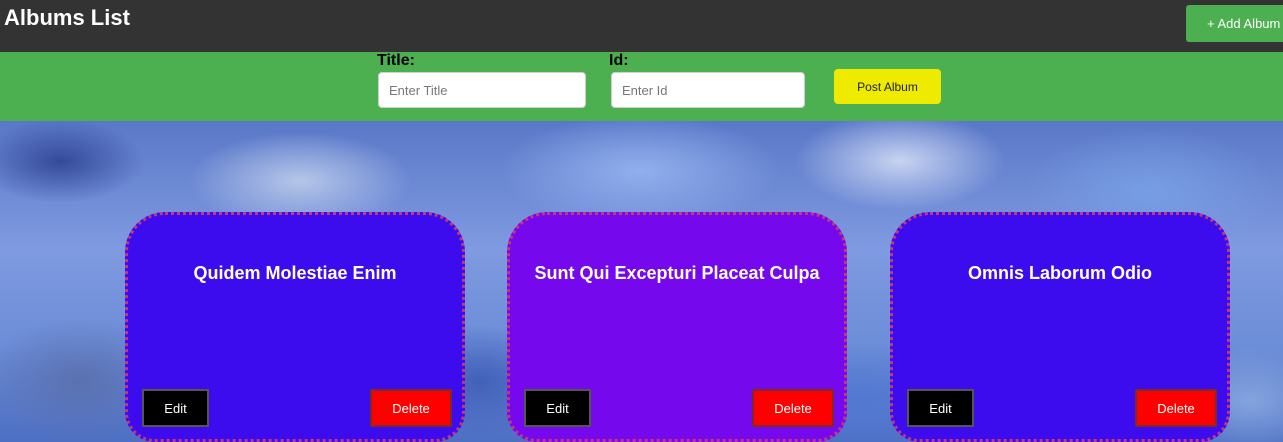 This screenshot has height=442, width=1283. What do you see at coordinates (482, 90) in the screenshot?
I see `title-input` at bounding box center [482, 90].